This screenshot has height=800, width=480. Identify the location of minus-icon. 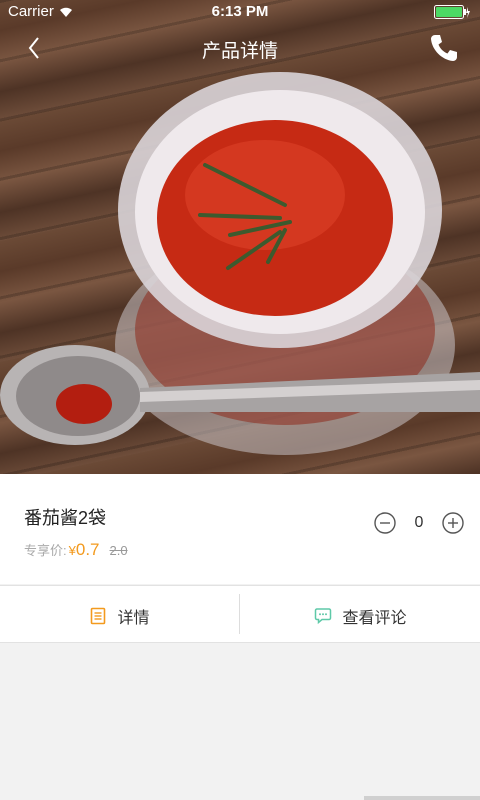
(385, 523).